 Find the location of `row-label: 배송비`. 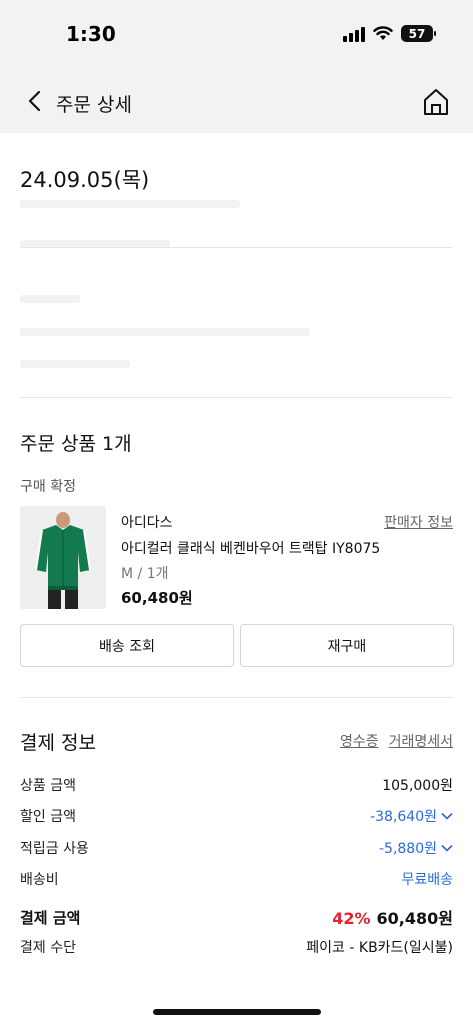

row-label: 배송비 is located at coordinates (39, 880).